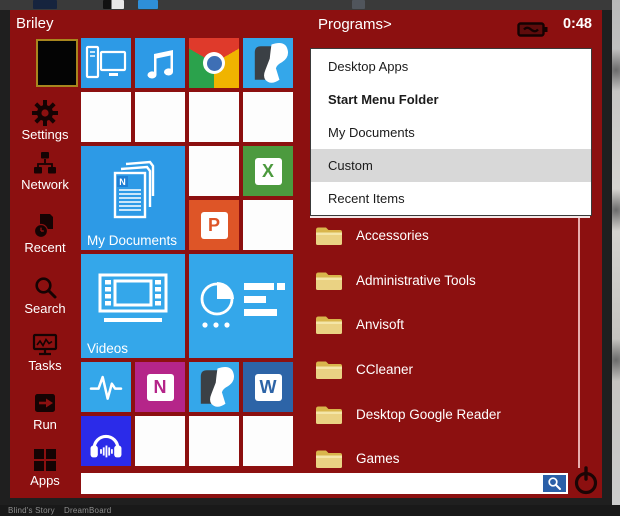 This screenshot has height=516, width=620. Describe the element at coordinates (45, 295) in the screenshot. I see `sidebar-item-search: Search` at that location.